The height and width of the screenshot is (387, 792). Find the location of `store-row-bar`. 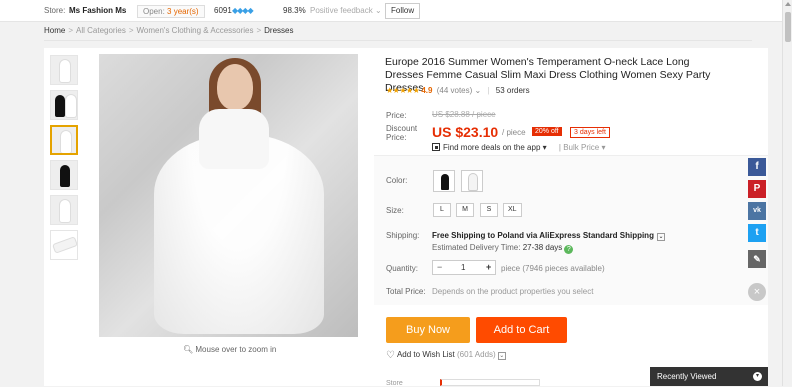

store-row-bar is located at coordinates (490, 382).